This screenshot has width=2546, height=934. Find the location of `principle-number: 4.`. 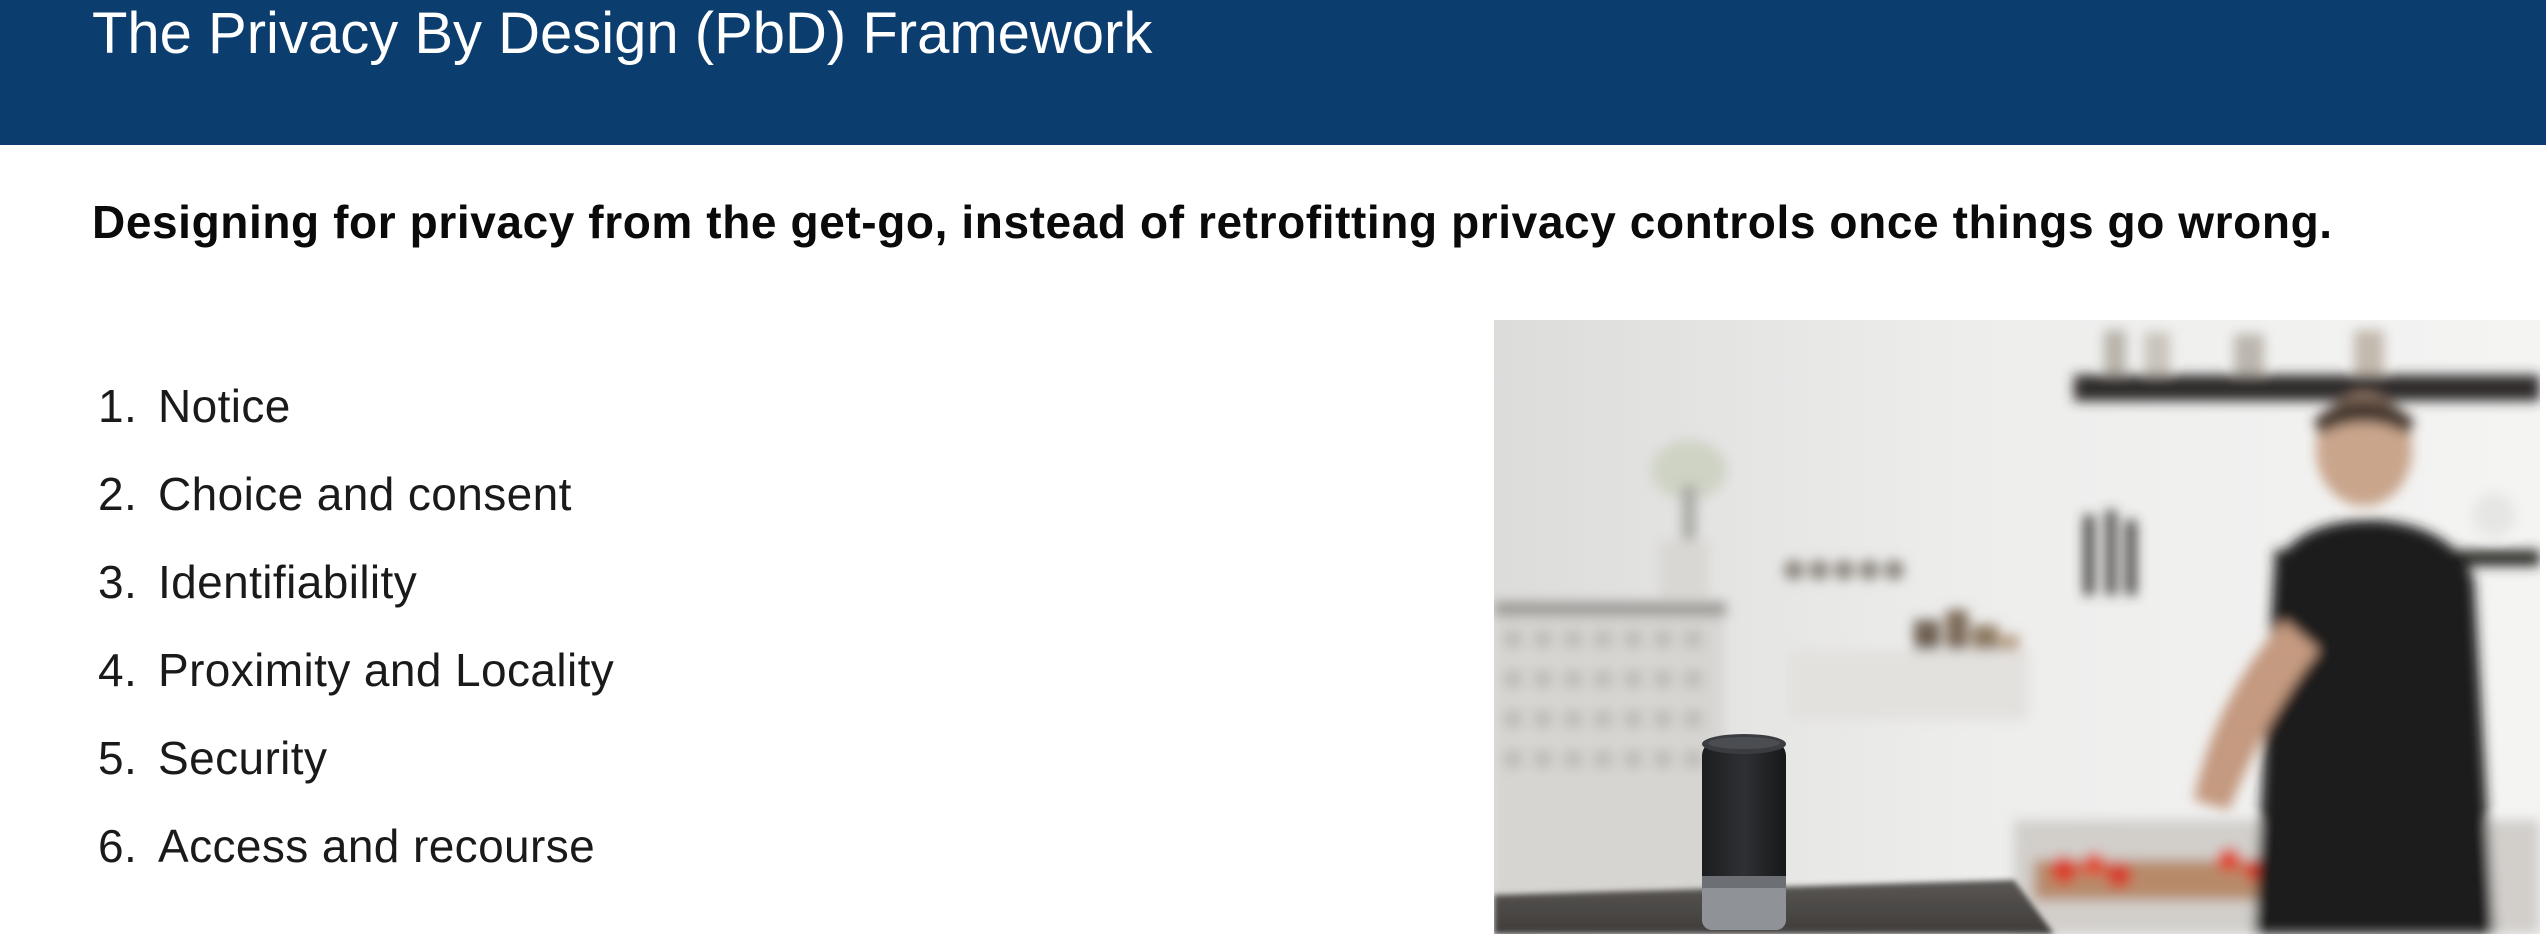

principle-number: 4. is located at coordinates (118, 670).